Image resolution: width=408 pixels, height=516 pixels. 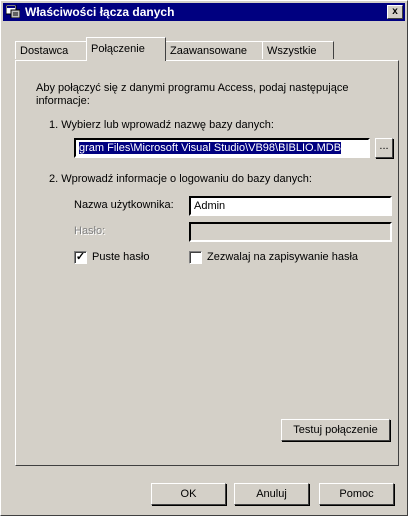 What do you see at coordinates (120, 257) in the screenshot?
I see `blank-password-label: Puste hasło` at bounding box center [120, 257].